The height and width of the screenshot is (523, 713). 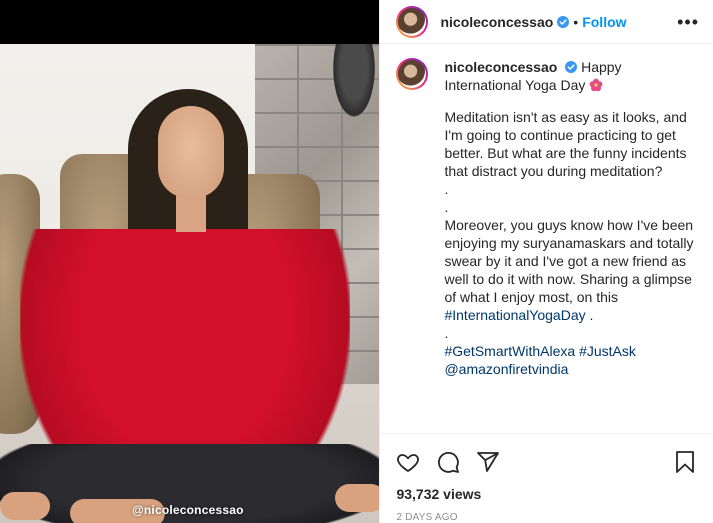 What do you see at coordinates (408, 462) in the screenshot?
I see `heart-icon` at bounding box center [408, 462].